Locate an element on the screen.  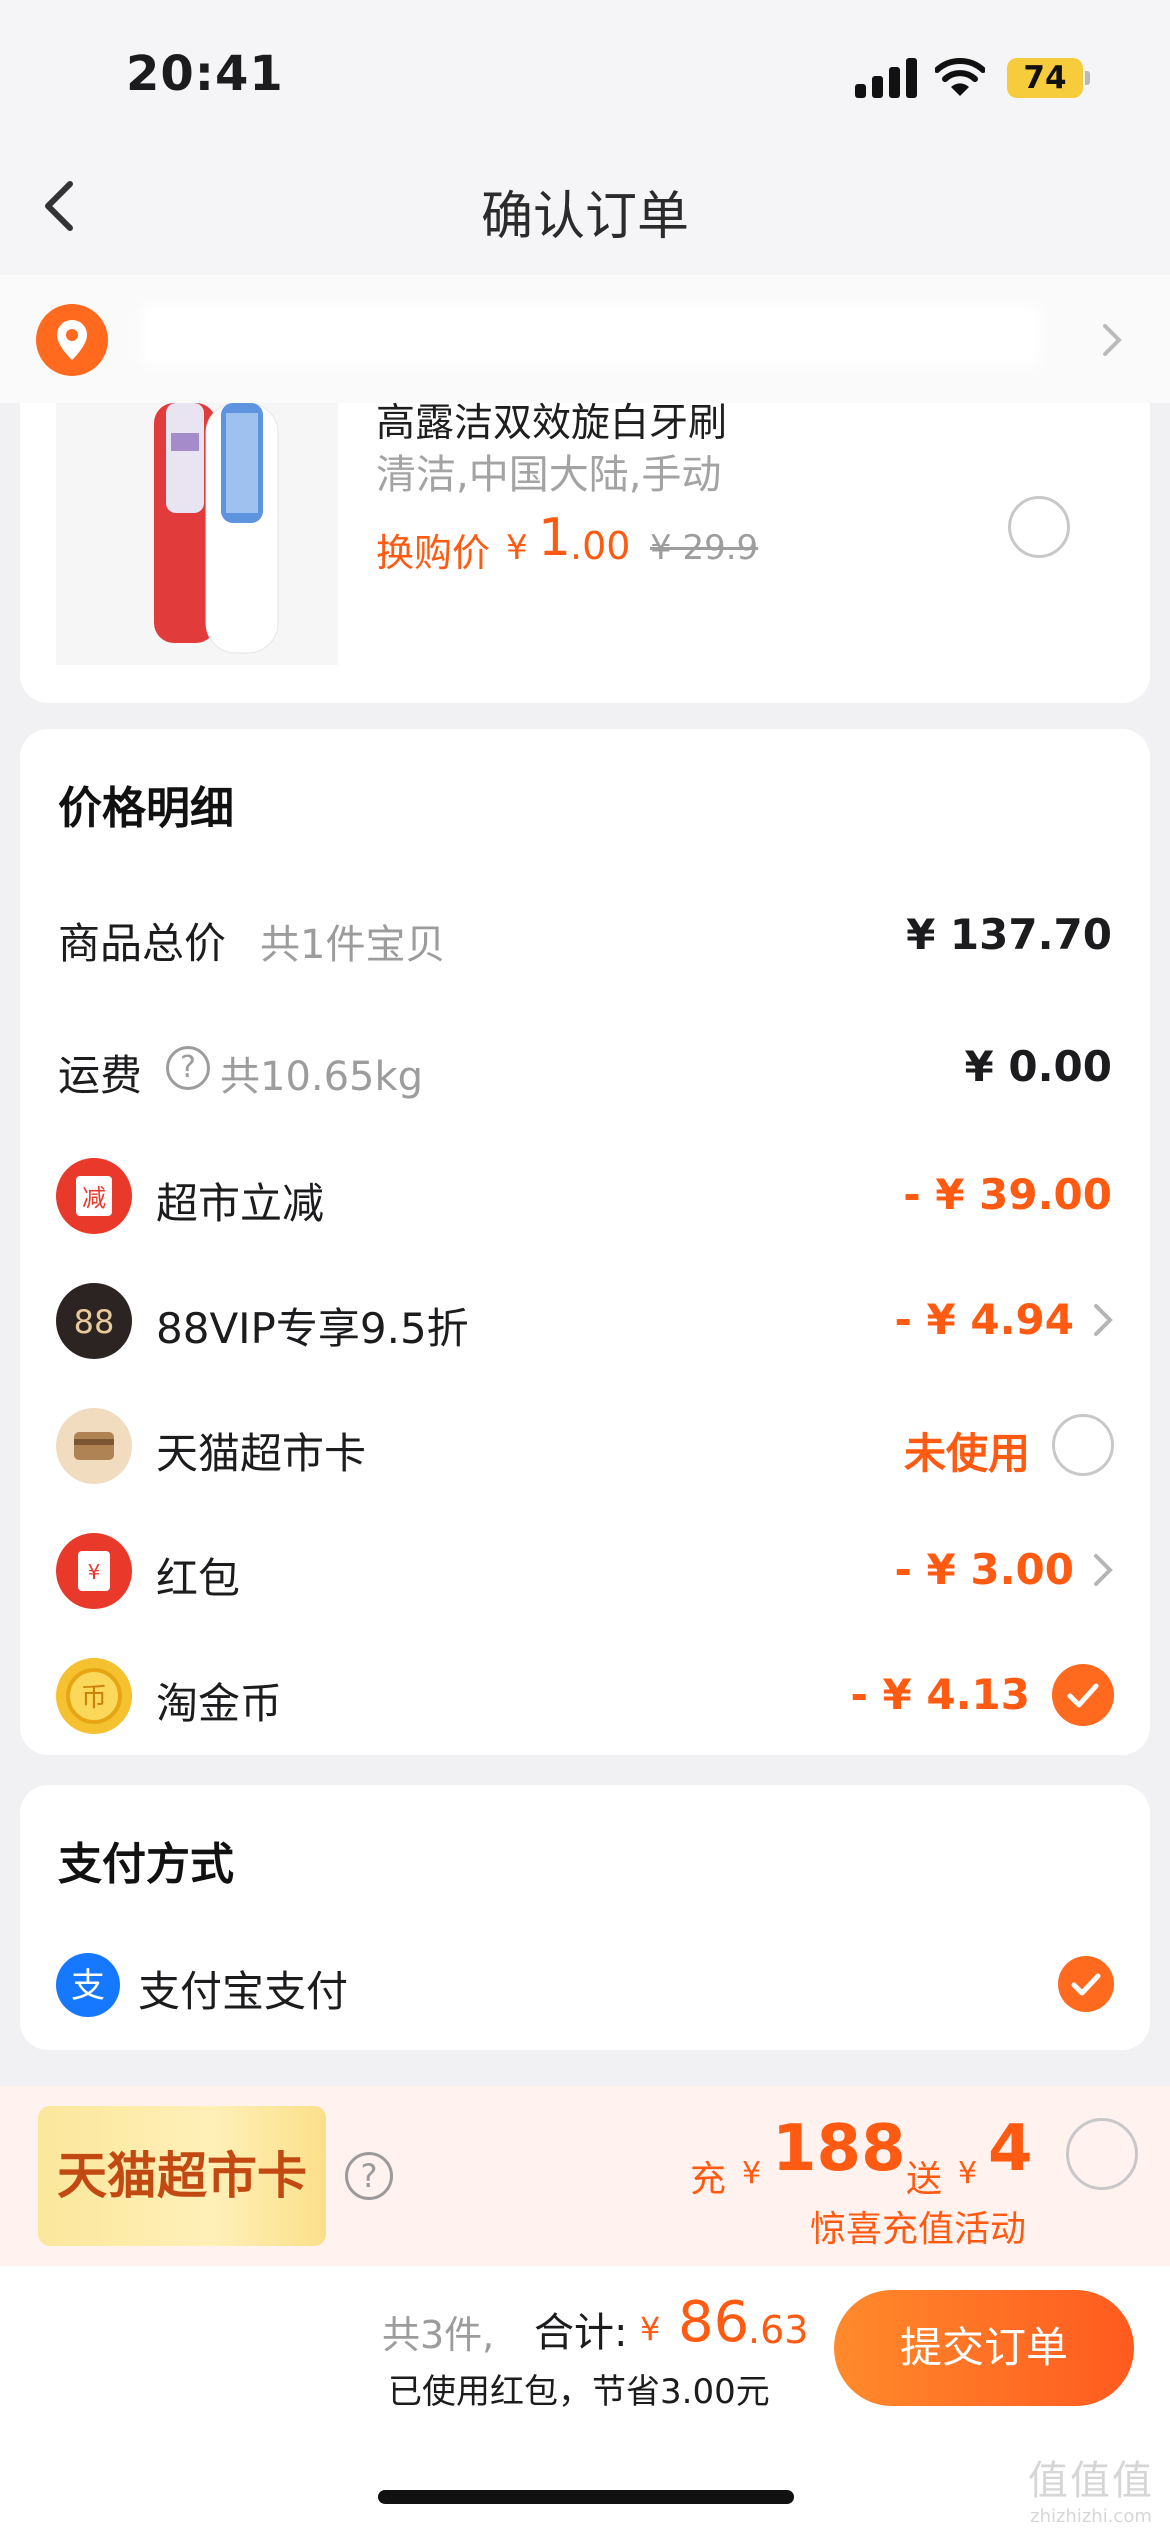
swap-price-currency: ¥ is located at coordinates (517, 548).